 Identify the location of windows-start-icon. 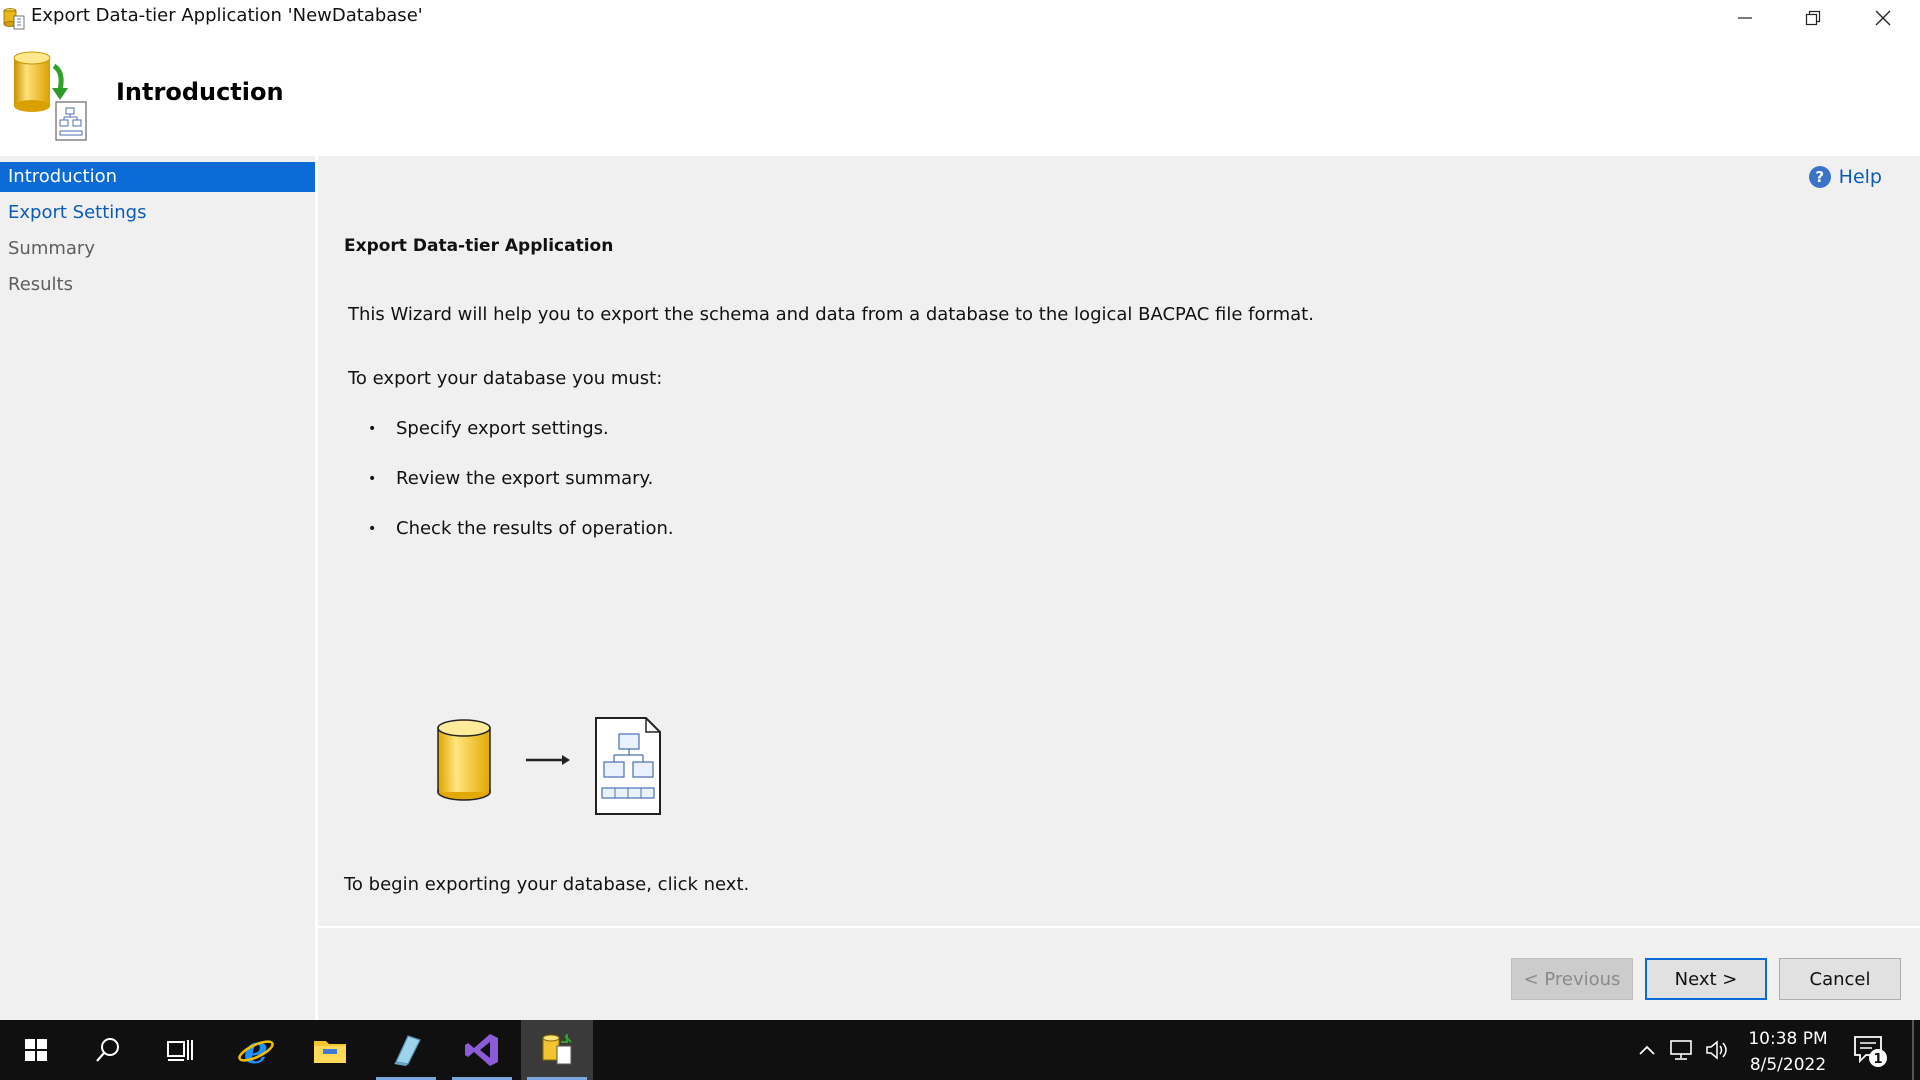
(36, 1050).